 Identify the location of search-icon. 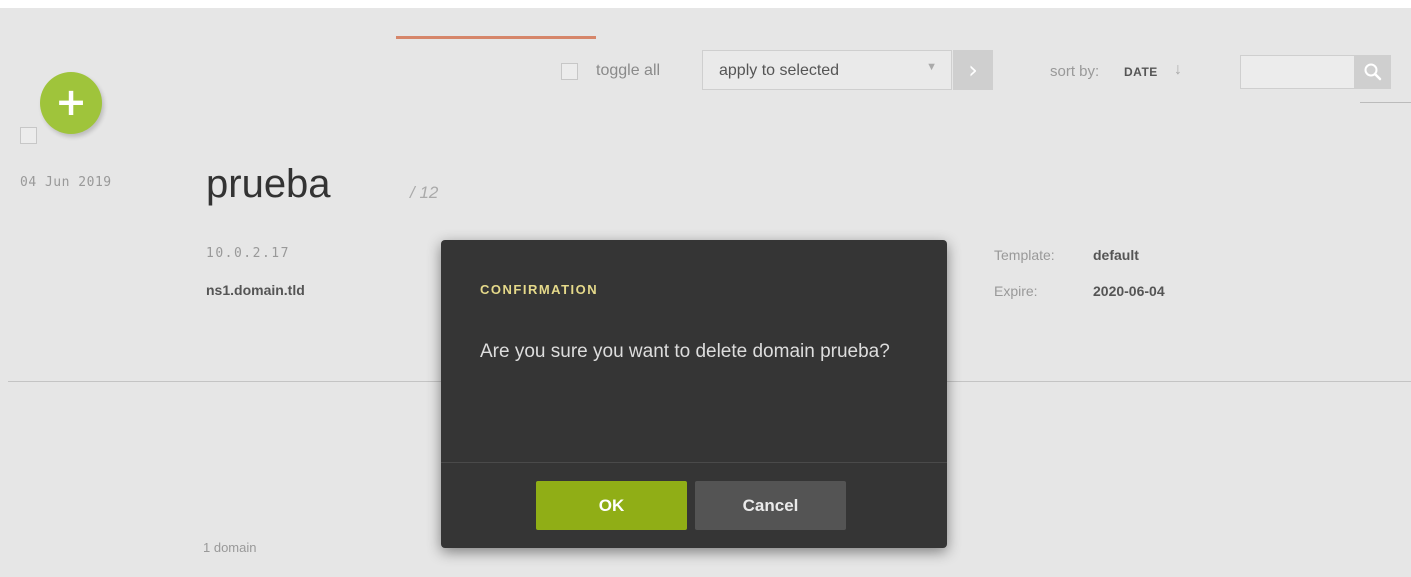
(1373, 72).